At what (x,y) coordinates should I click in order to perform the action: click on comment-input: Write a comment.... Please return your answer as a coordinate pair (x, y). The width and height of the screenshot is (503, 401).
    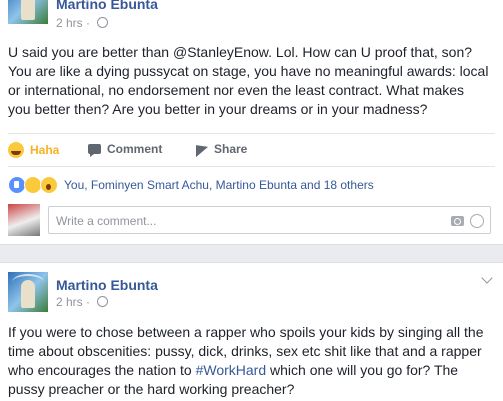
    Looking at the image, I should click on (269, 220).